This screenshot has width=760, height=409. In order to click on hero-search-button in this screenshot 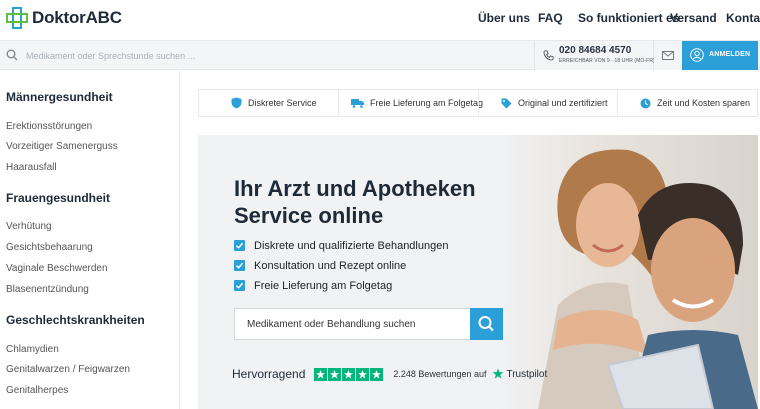, I will do `click(486, 324)`.